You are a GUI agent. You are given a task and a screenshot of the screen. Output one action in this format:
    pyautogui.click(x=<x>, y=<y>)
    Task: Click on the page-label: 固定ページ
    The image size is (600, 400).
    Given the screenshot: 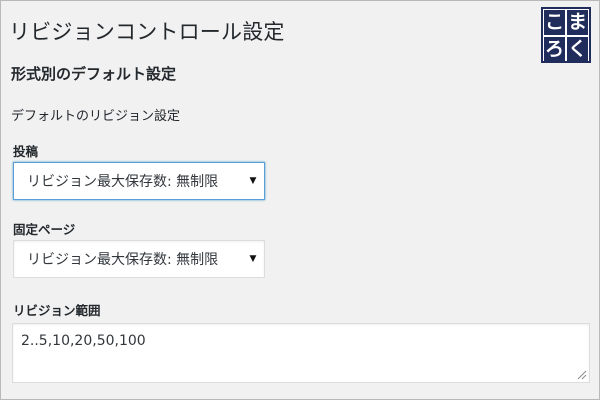 What is the action you would take?
    pyautogui.click(x=44, y=229)
    